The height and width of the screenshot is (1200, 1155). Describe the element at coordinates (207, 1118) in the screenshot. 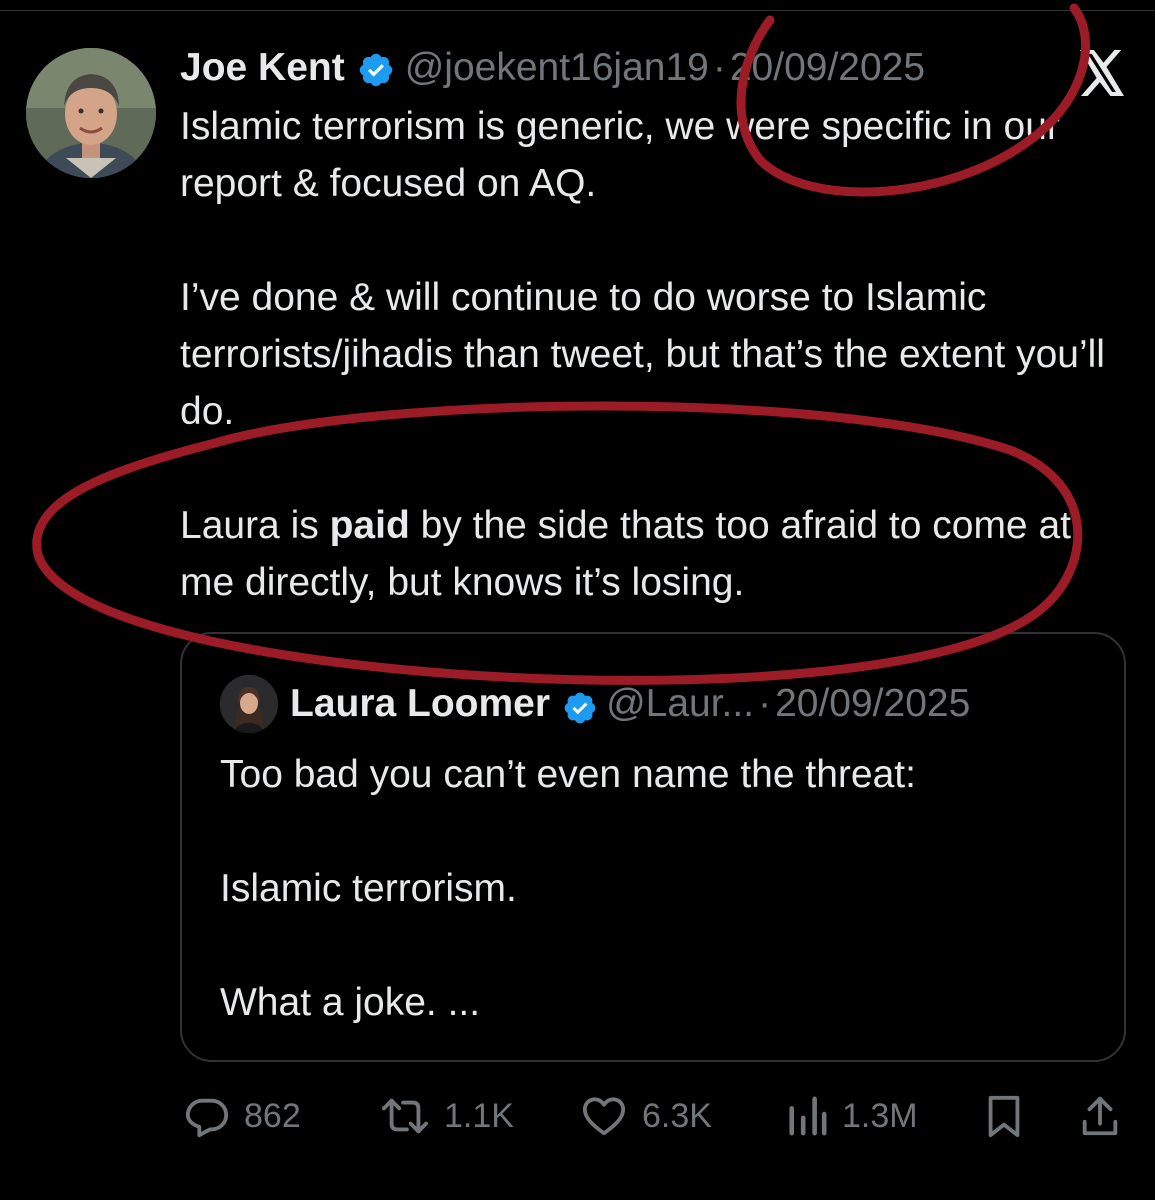

I see `reply-icon` at that location.